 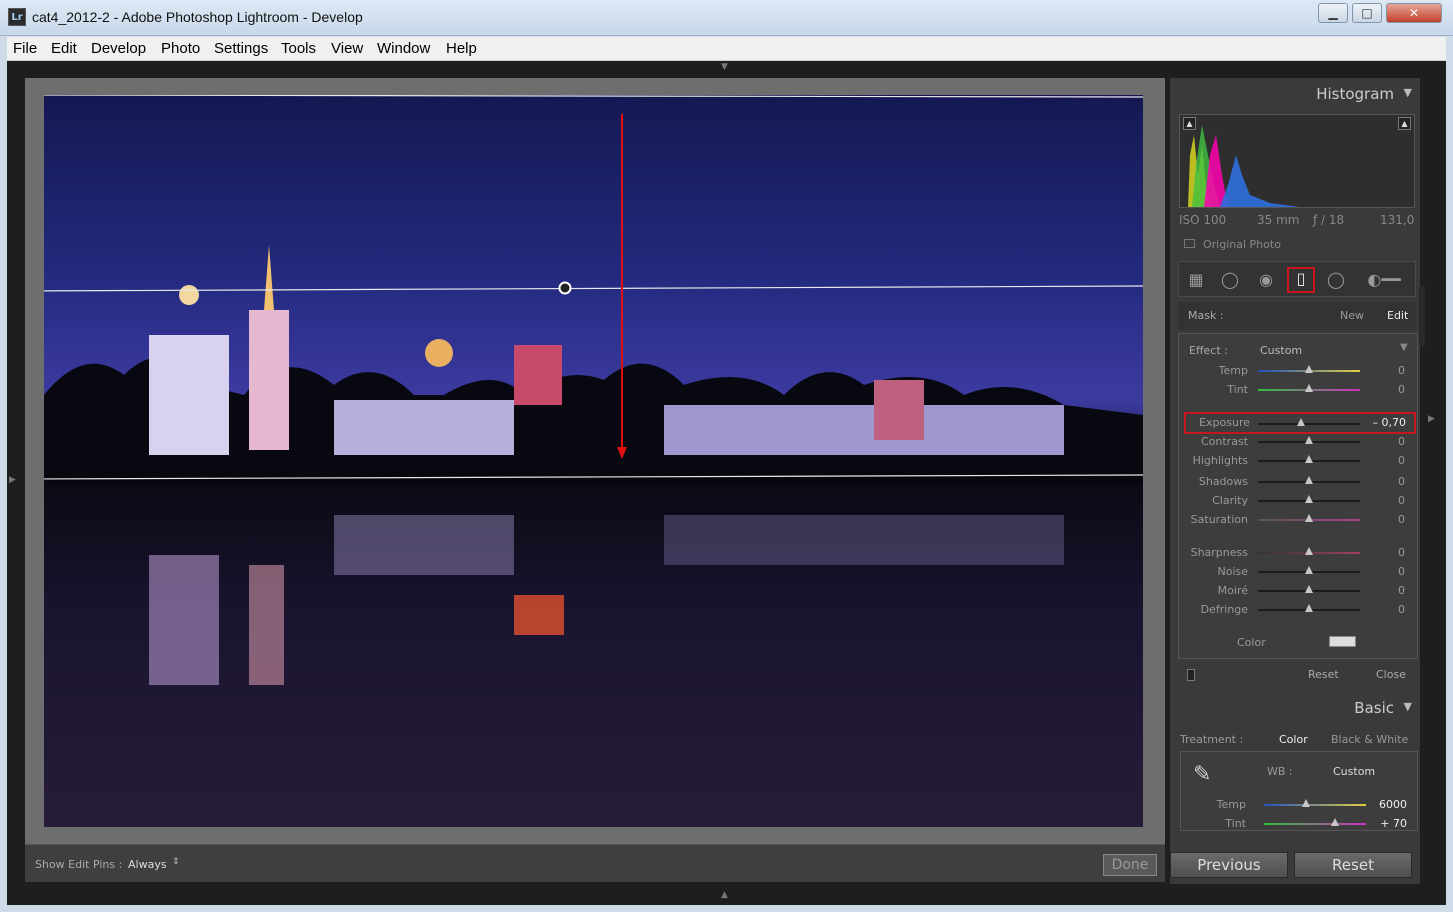 What do you see at coordinates (1208, 777) in the screenshot?
I see `eyedropper-icon: ✎` at bounding box center [1208, 777].